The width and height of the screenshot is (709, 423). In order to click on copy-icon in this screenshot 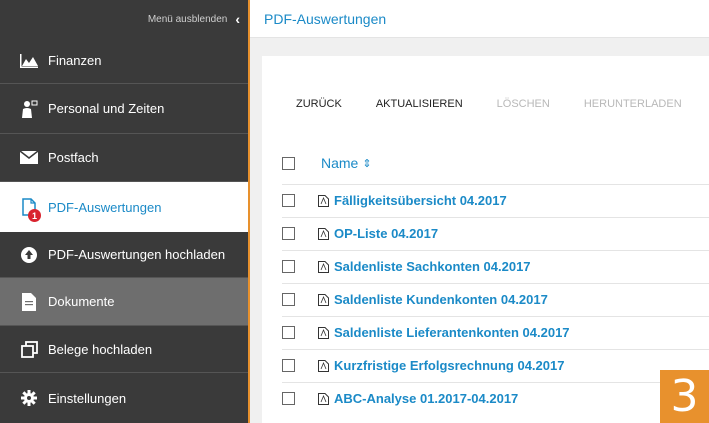, I will do `click(29, 349)`.